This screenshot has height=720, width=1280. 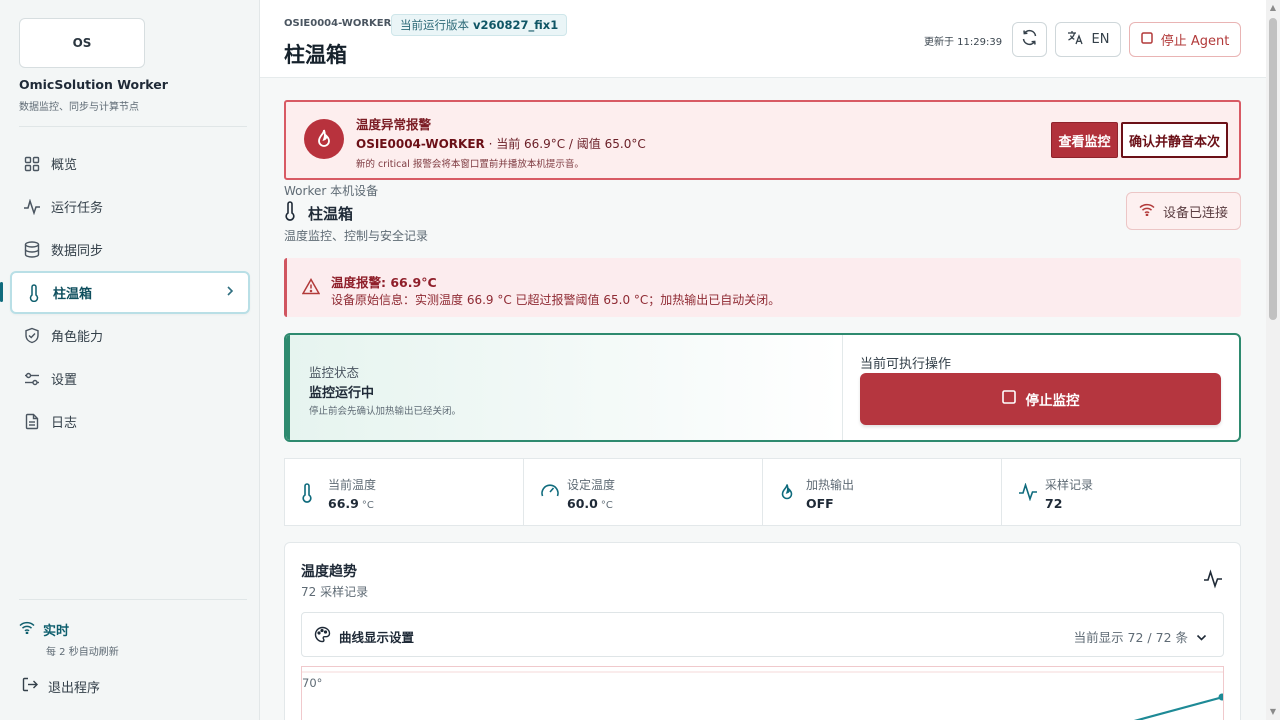 What do you see at coordinates (1121, 492) in the screenshot?
I see `stat-sample-count: 采样记录 72` at bounding box center [1121, 492].